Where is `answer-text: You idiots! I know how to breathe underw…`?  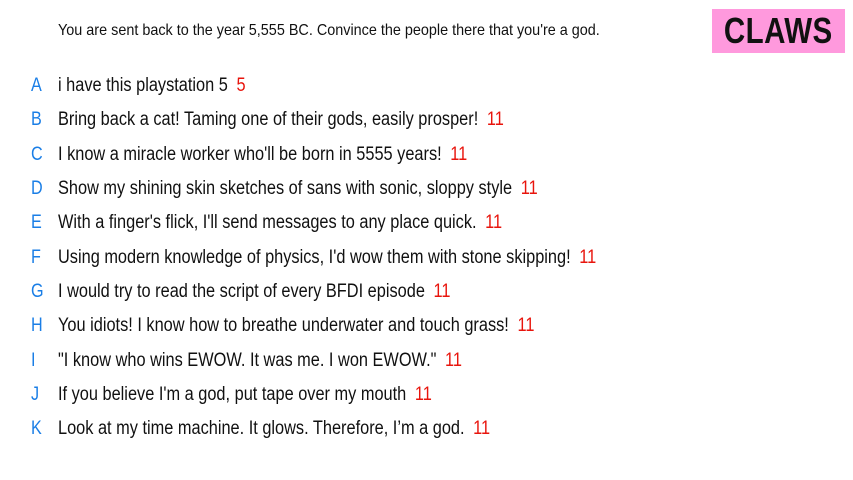 answer-text: You idiots! I know how to breathe underw… is located at coordinates (283, 326).